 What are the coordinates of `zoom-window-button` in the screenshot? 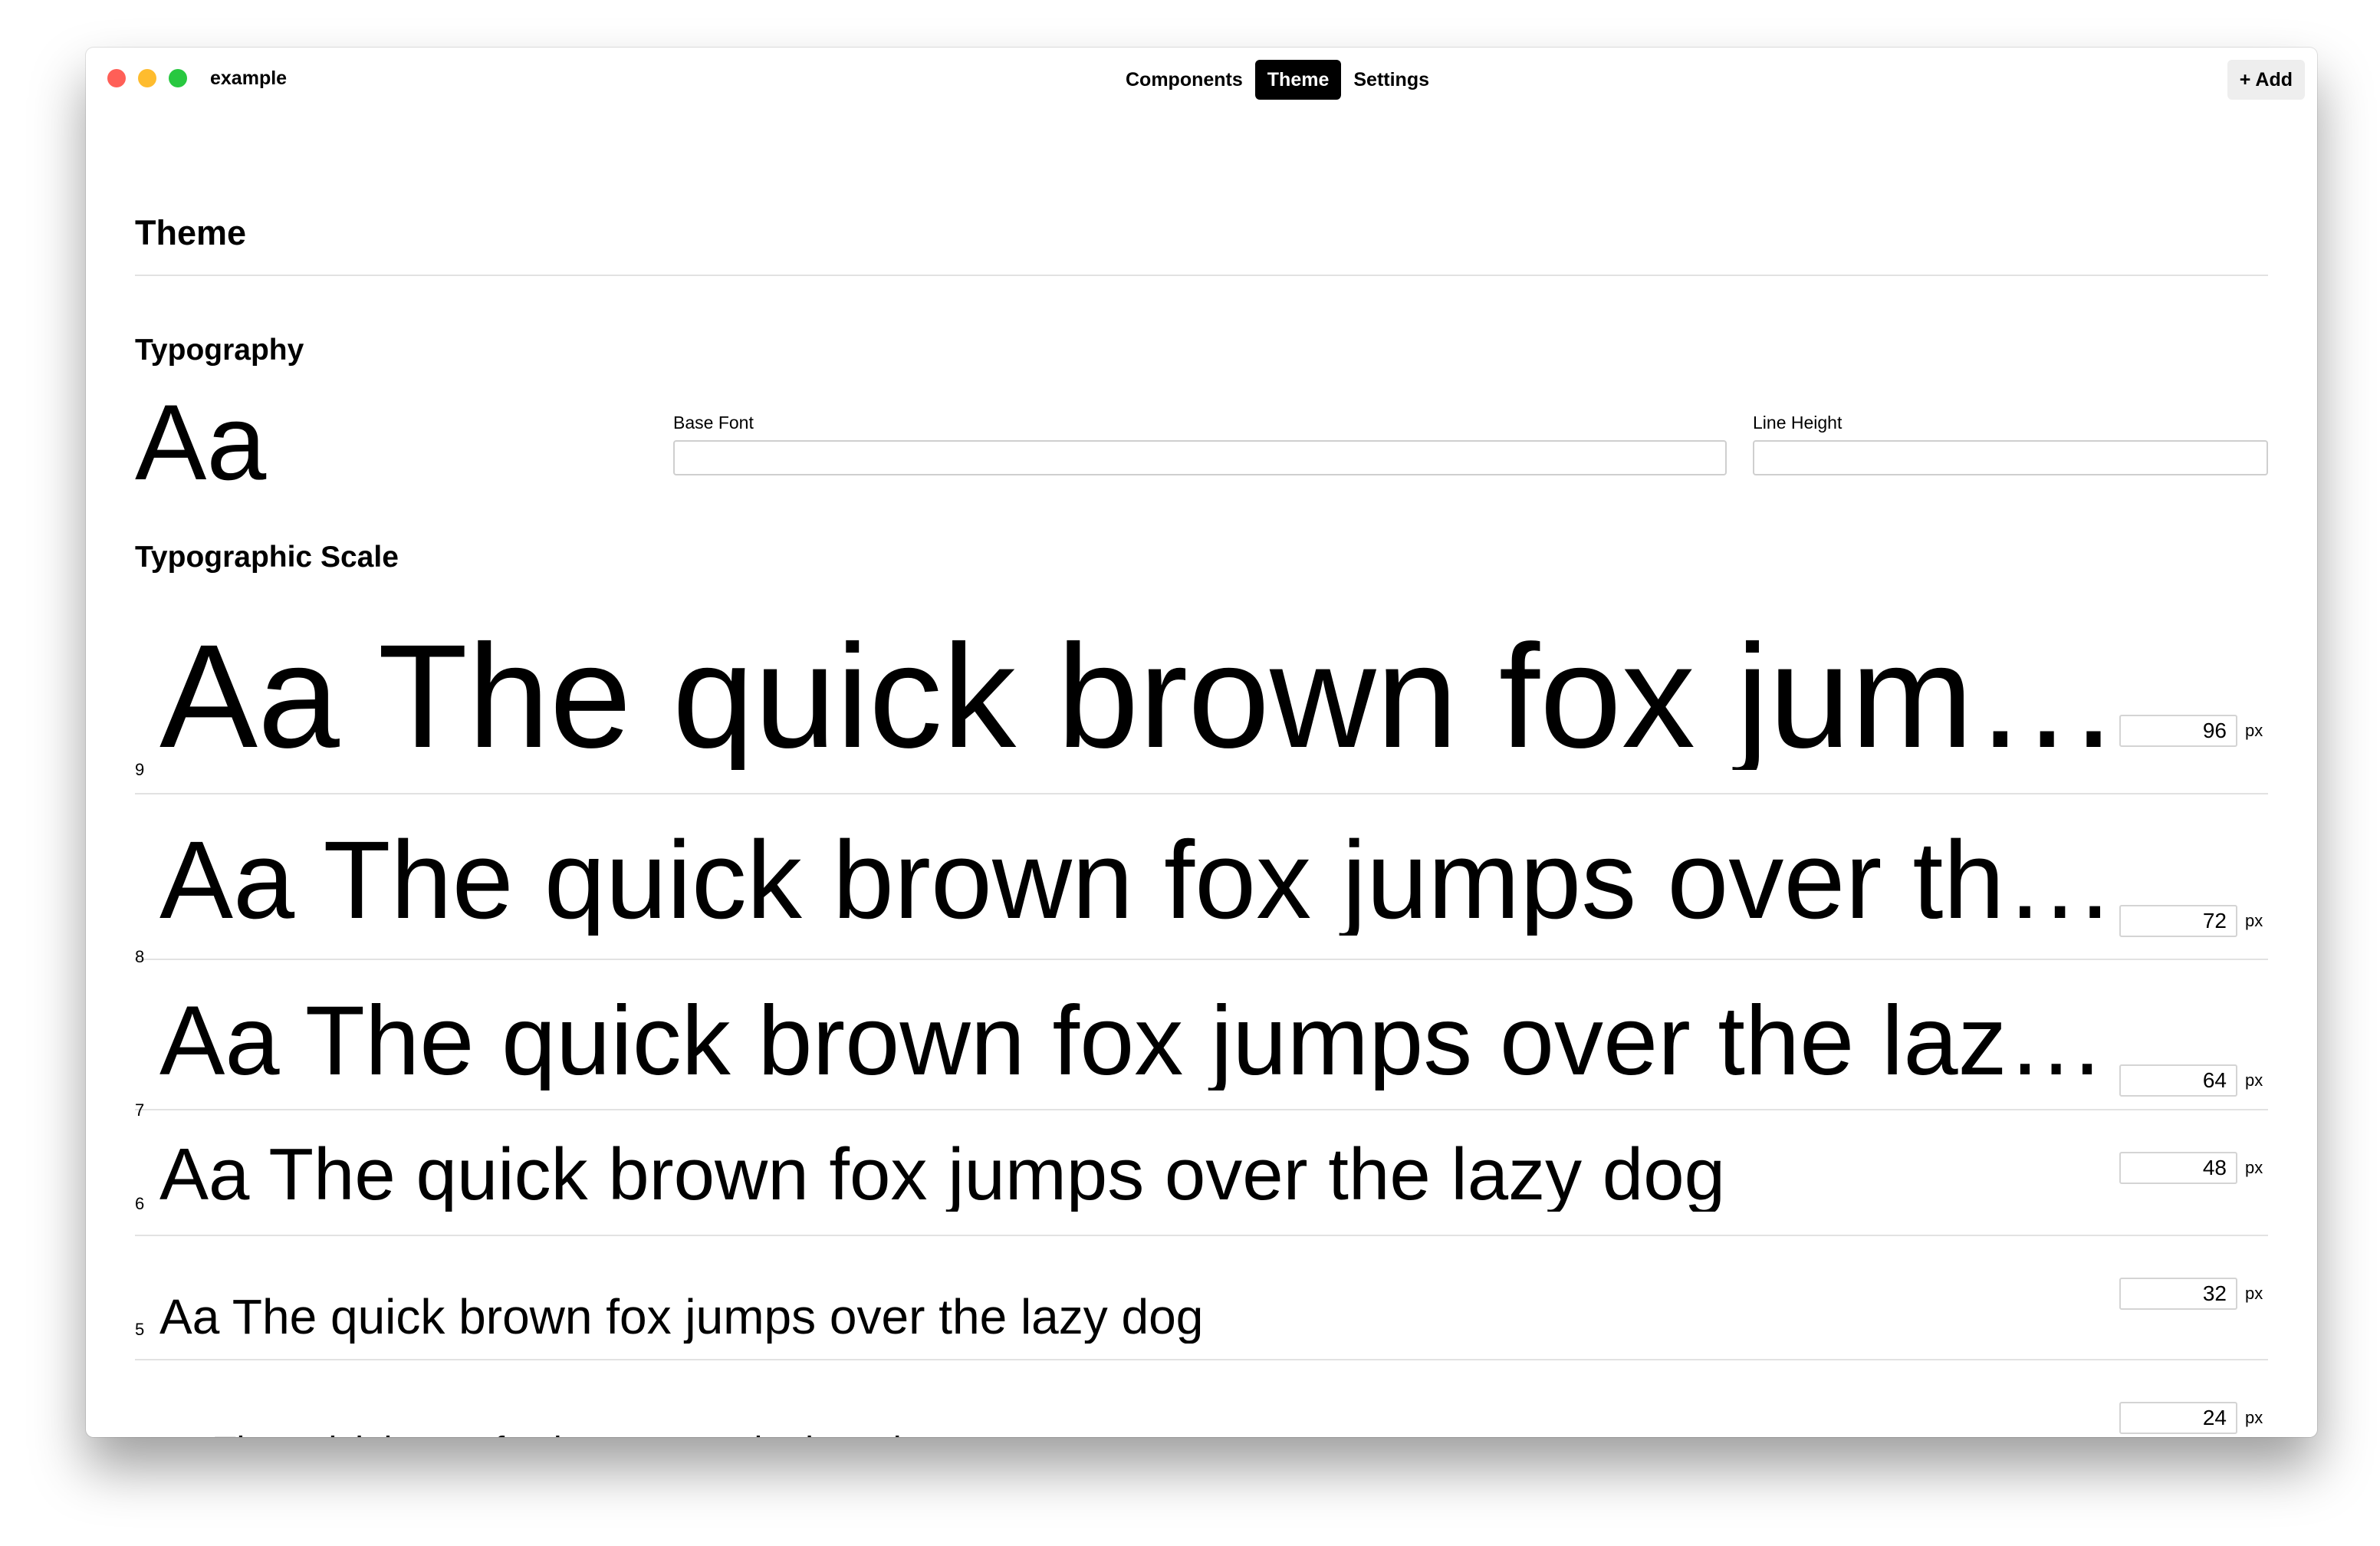 It's located at (178, 78).